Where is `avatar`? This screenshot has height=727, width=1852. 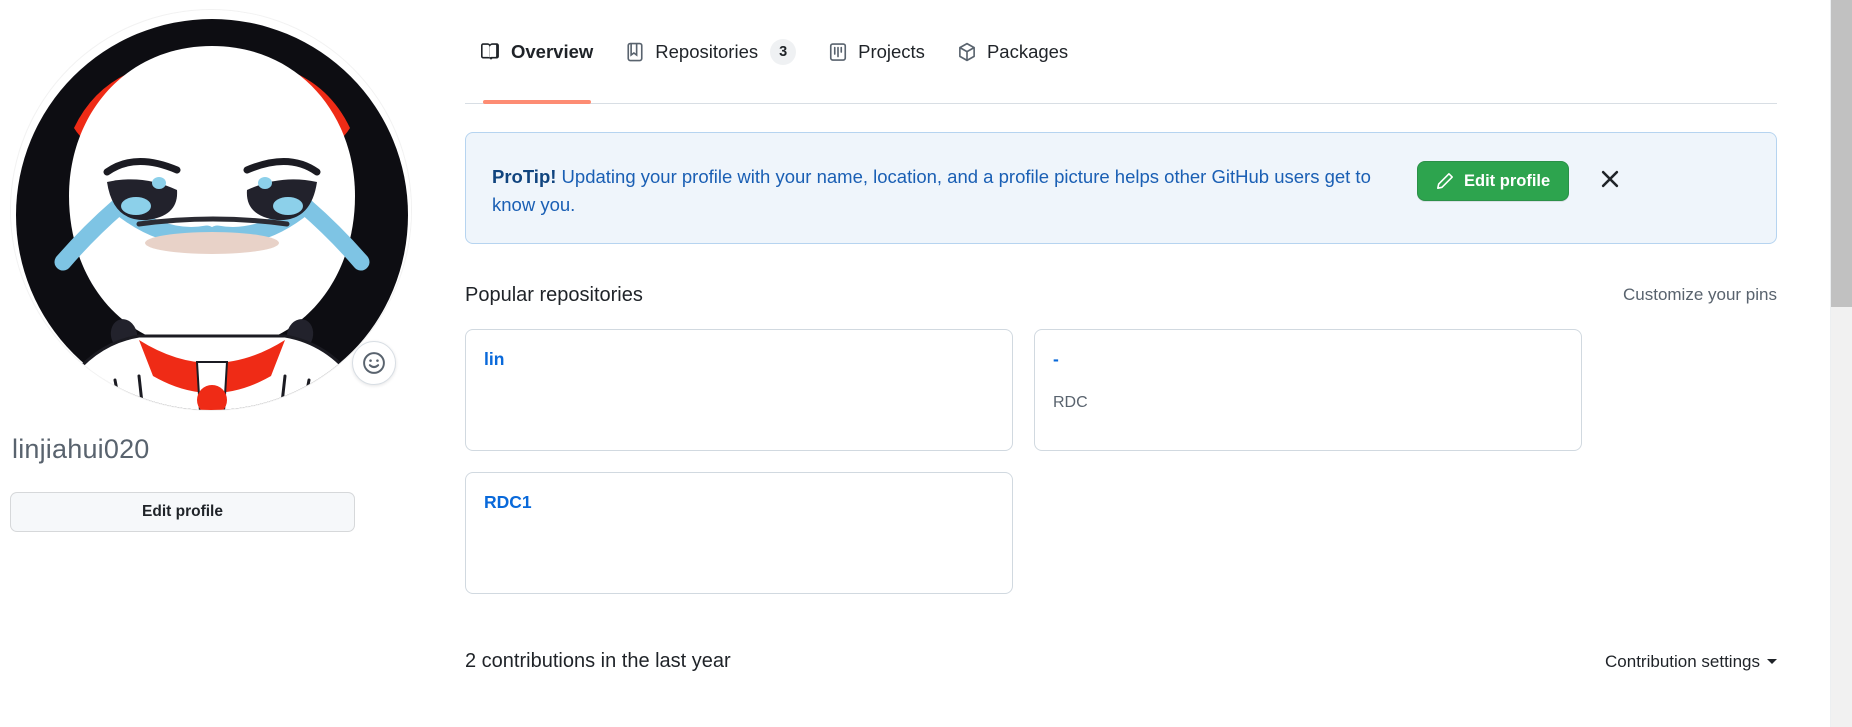
avatar is located at coordinates (211, 210).